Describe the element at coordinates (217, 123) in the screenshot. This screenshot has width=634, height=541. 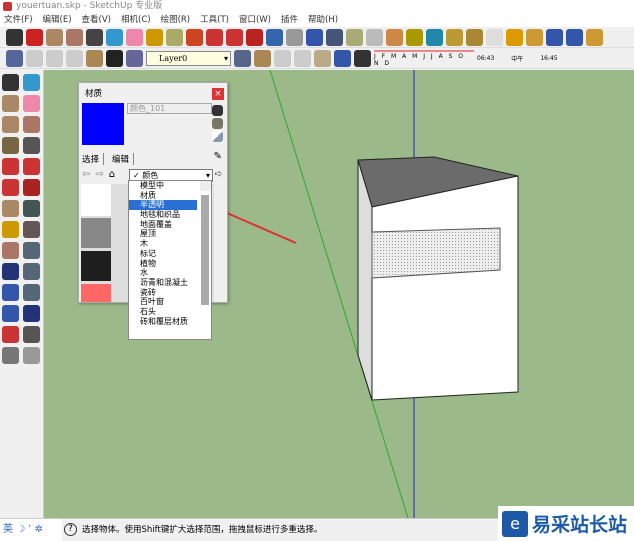
I see `create-material-icon` at that location.